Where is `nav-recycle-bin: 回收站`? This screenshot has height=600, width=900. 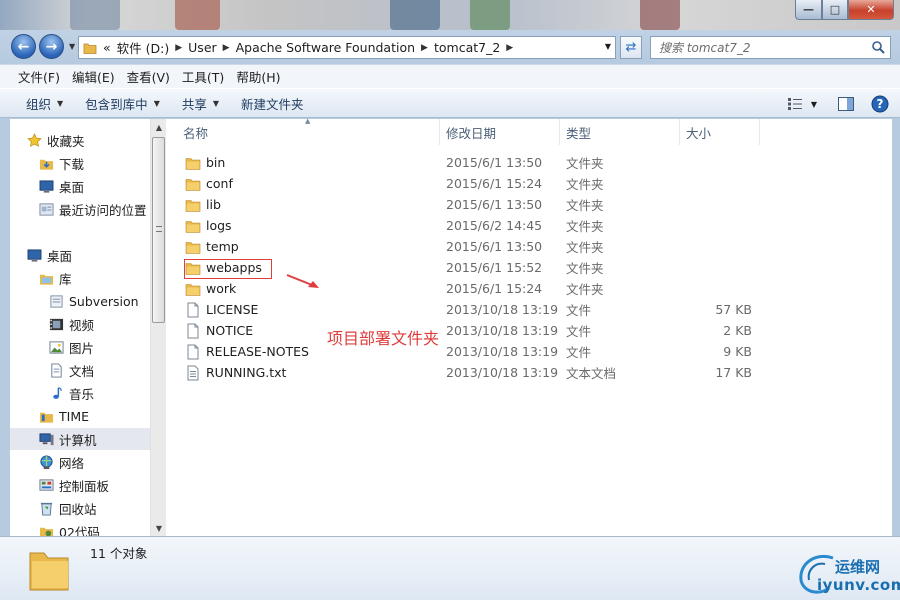
nav-recycle-bin: 回收站 is located at coordinates (80, 508).